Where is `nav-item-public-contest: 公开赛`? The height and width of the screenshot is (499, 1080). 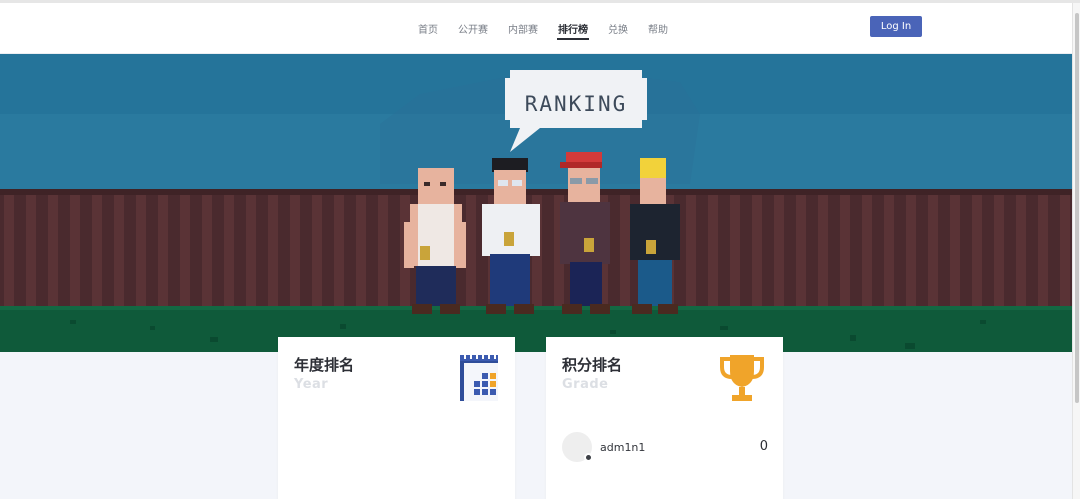 nav-item-public-contest: 公开赛 is located at coordinates (473, 28).